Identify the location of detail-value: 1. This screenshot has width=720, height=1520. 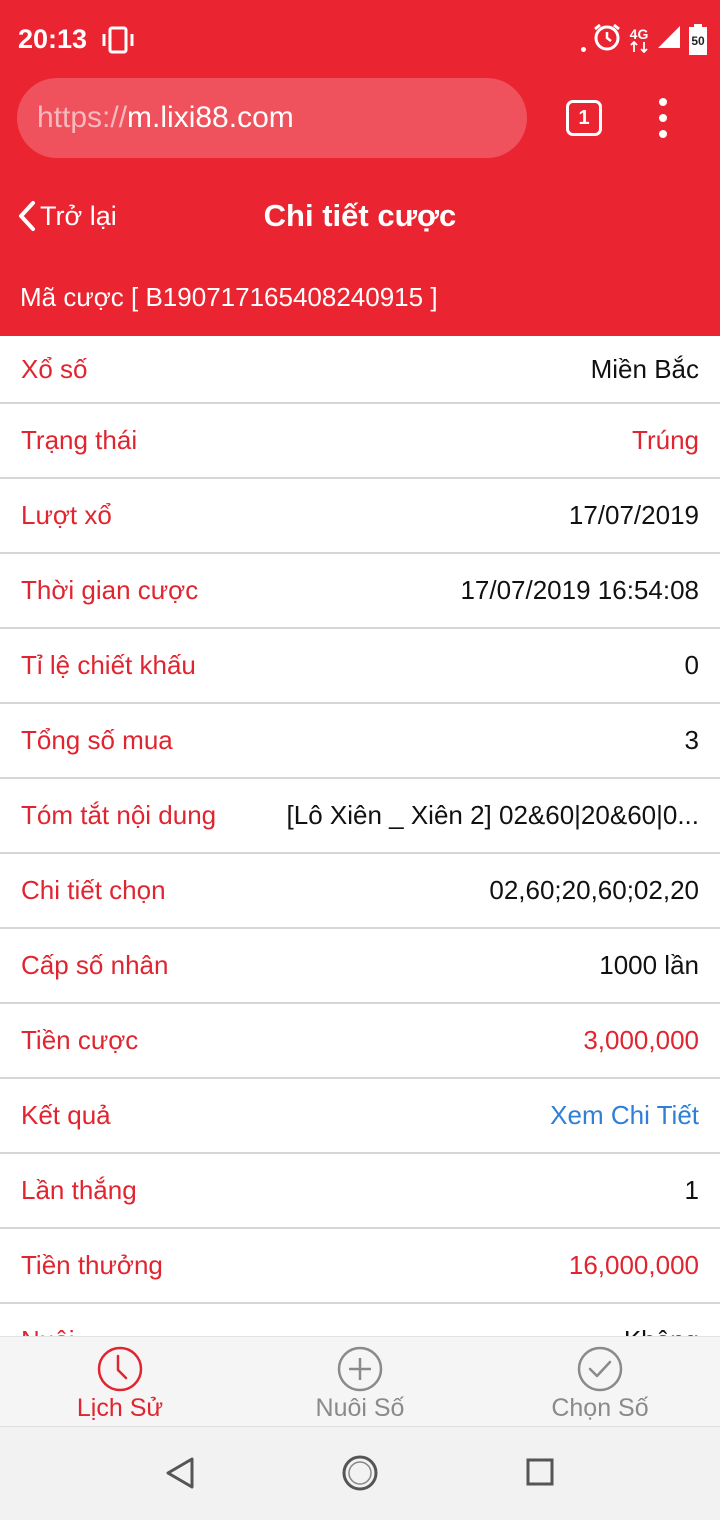
(691, 1190).